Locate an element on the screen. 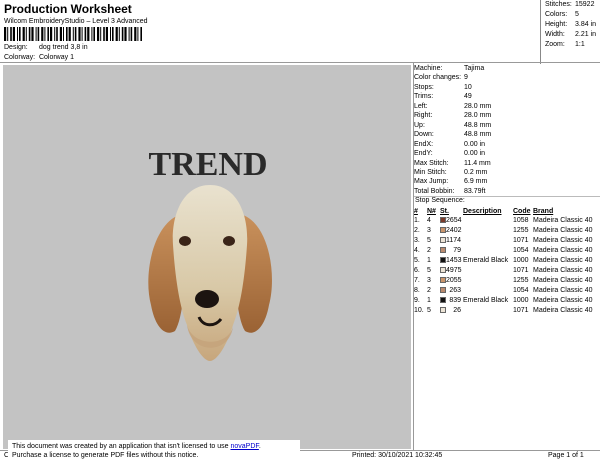 The image size is (600, 464). machine-key: Trims: is located at coordinates (424, 97).